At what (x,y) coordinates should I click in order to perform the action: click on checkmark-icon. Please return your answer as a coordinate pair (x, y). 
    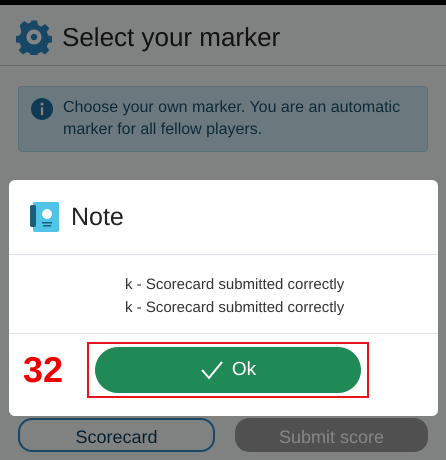
    Looking at the image, I should click on (212, 370).